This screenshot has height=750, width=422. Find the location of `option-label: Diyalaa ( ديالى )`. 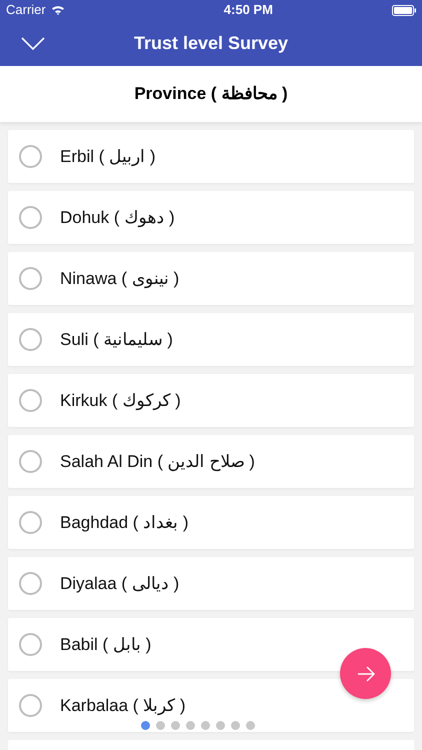

option-label: Diyalaa ( ديالى ) is located at coordinates (120, 583).